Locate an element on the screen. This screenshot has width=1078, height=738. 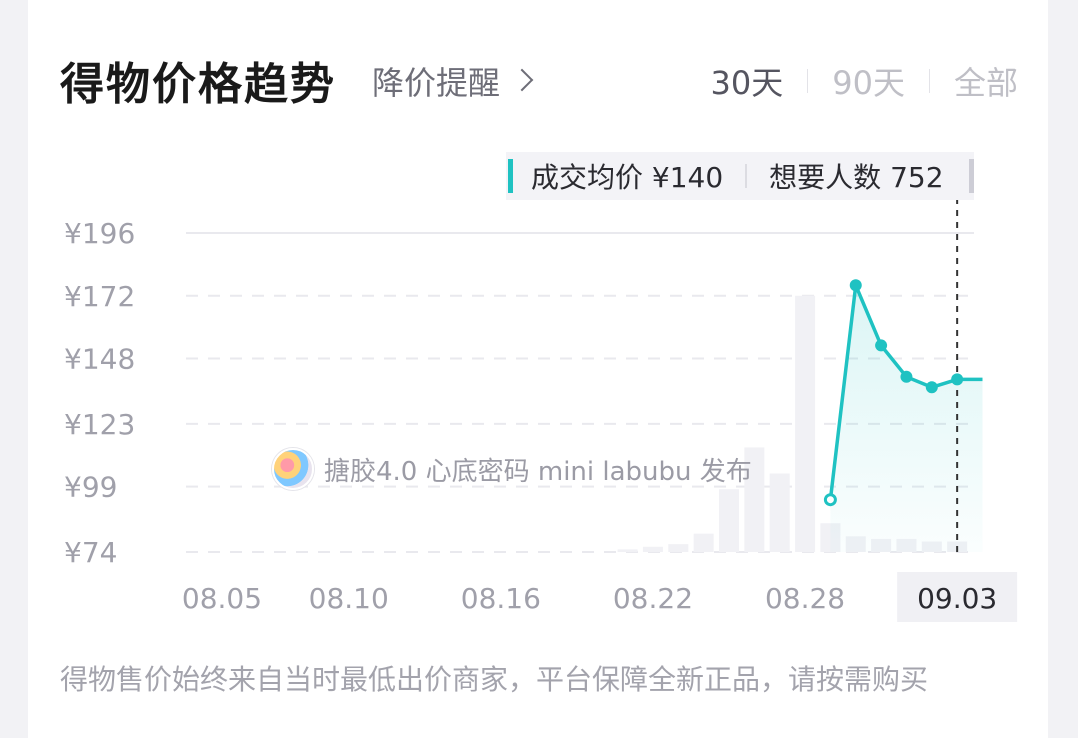
event-label: 搪胶4.0 心底密码 mini labubu 发布 is located at coordinates (538, 471).